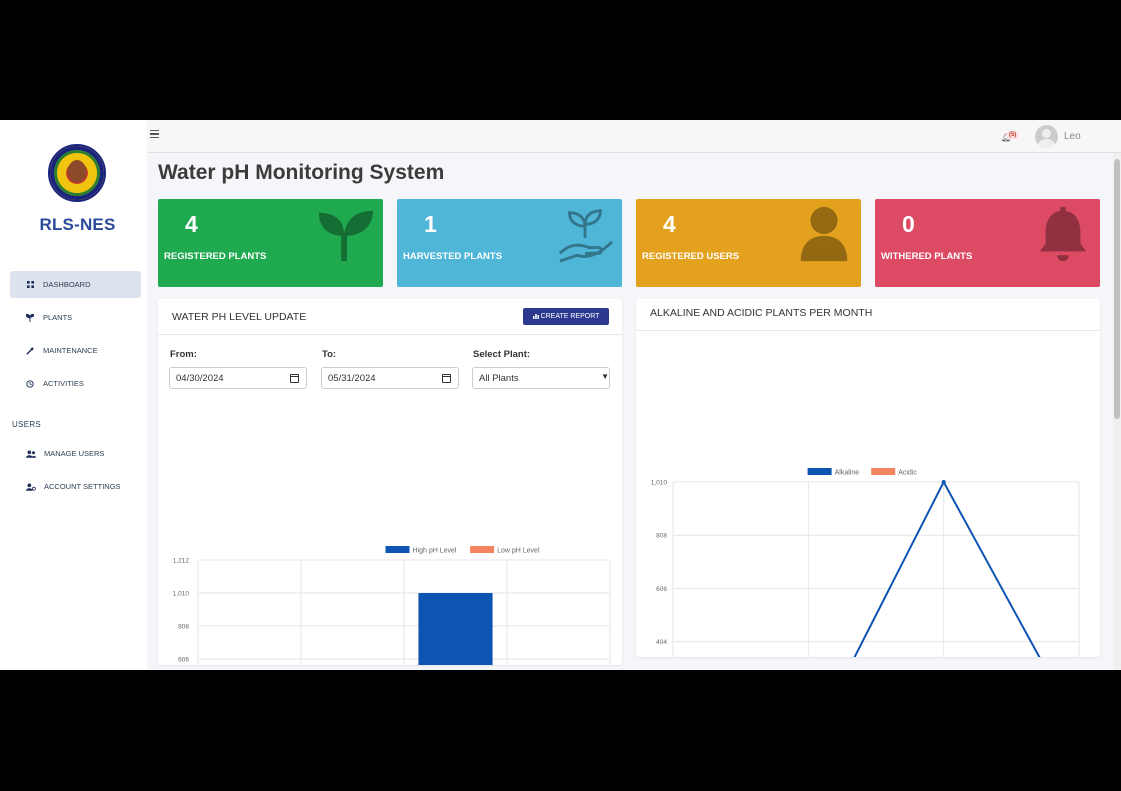 The width and height of the screenshot is (1121, 791). What do you see at coordinates (329, 354) in the screenshot?
I see `to-label: To:` at bounding box center [329, 354].